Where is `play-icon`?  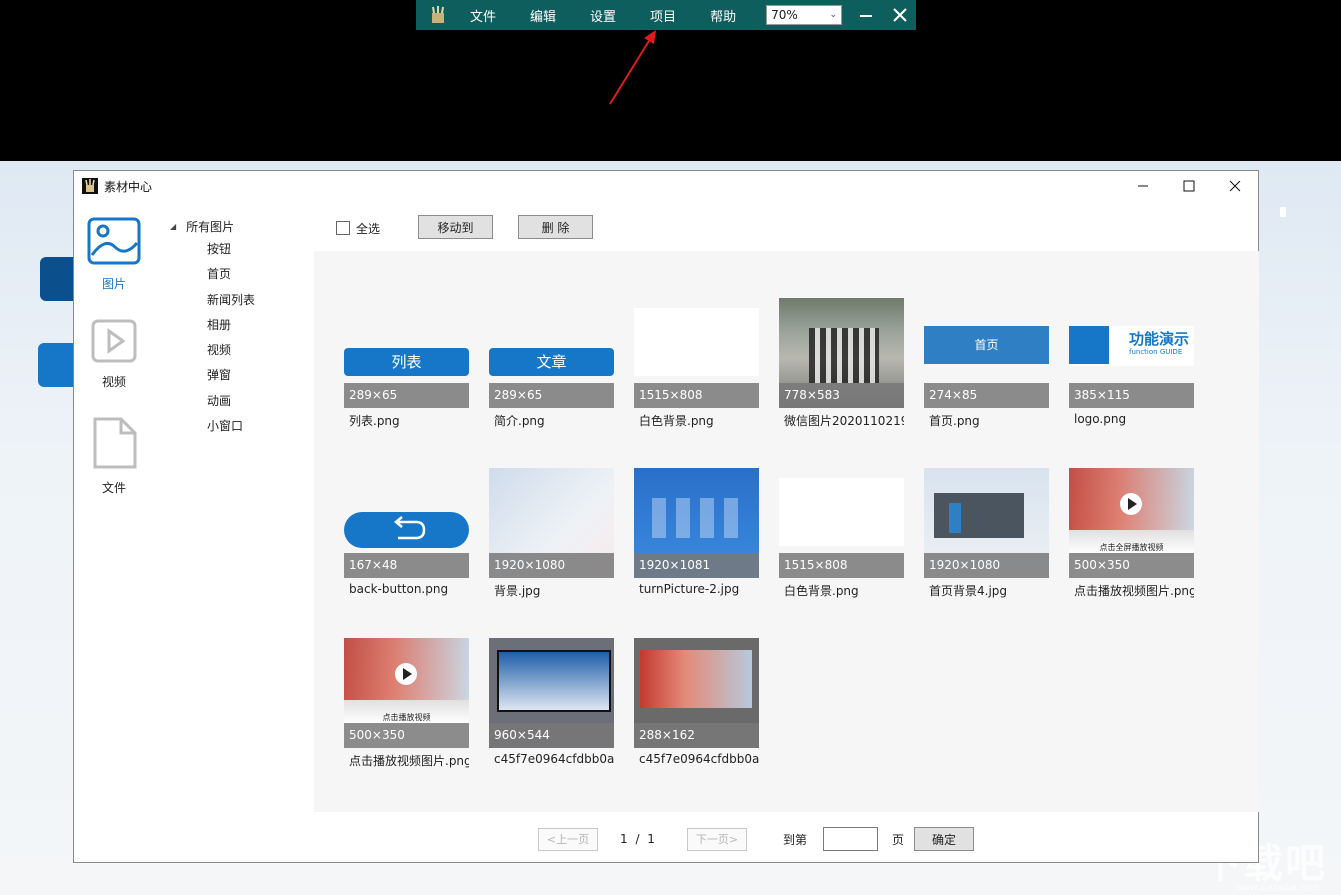
play-icon is located at coordinates (406, 674).